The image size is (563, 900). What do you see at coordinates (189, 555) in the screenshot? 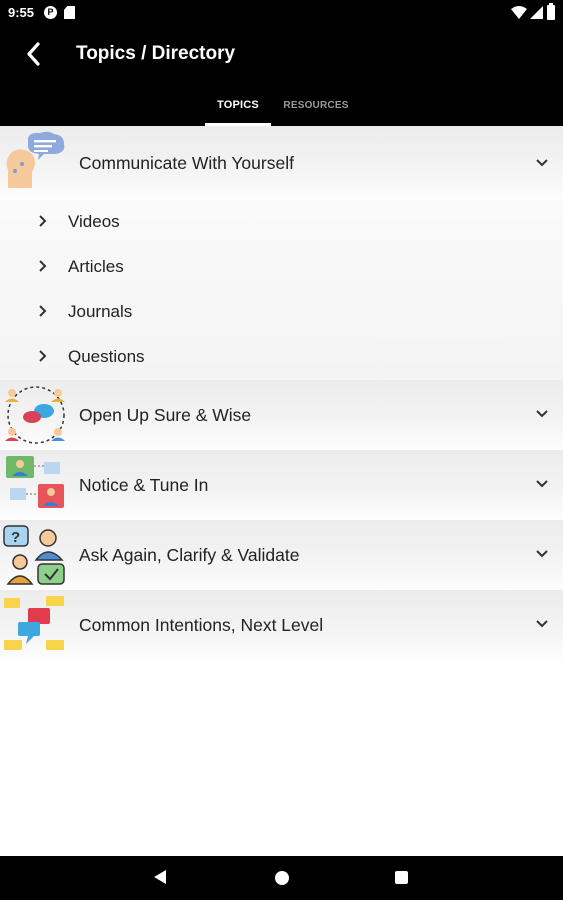
I see `topic-label: Ask Again, Clarify & Validate` at bounding box center [189, 555].